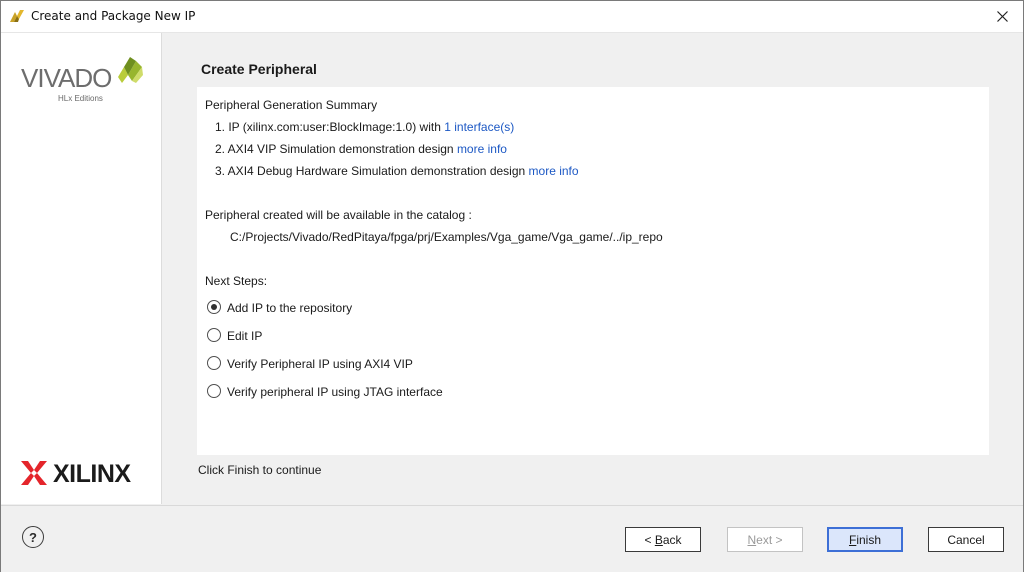  What do you see at coordinates (17, 16) in the screenshot?
I see `vivado-app-icon` at bounding box center [17, 16].